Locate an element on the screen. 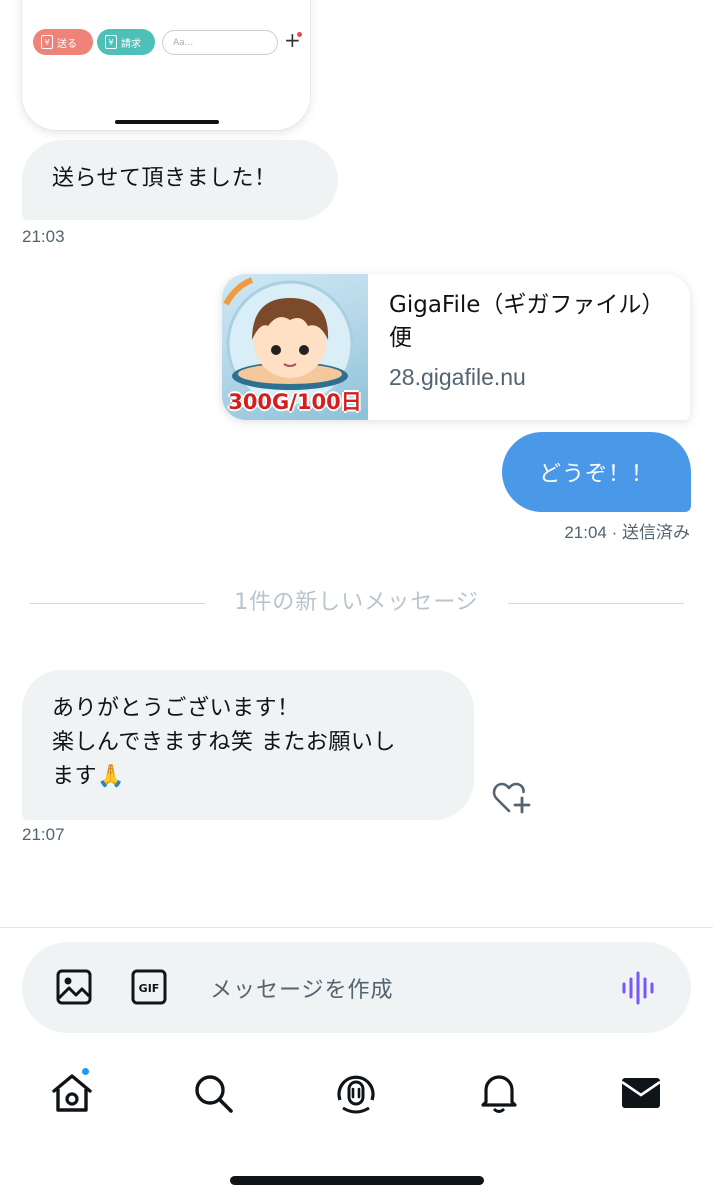  link-thumbnail: 300G/100日 is located at coordinates (295, 347).